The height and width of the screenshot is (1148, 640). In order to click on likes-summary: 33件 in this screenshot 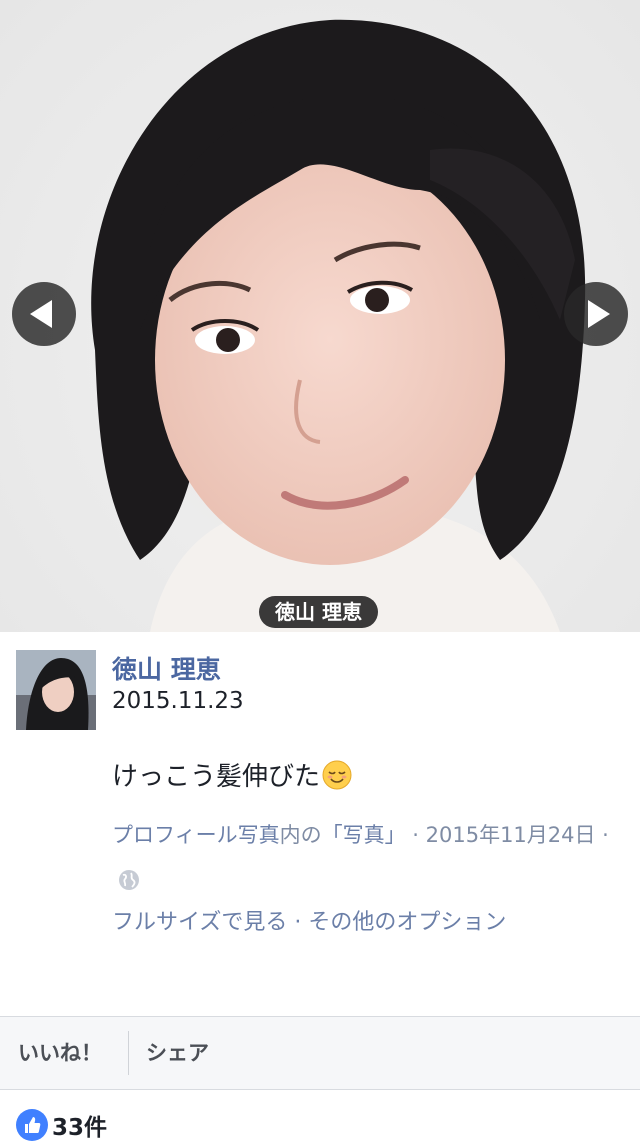, I will do `click(61, 1128)`.